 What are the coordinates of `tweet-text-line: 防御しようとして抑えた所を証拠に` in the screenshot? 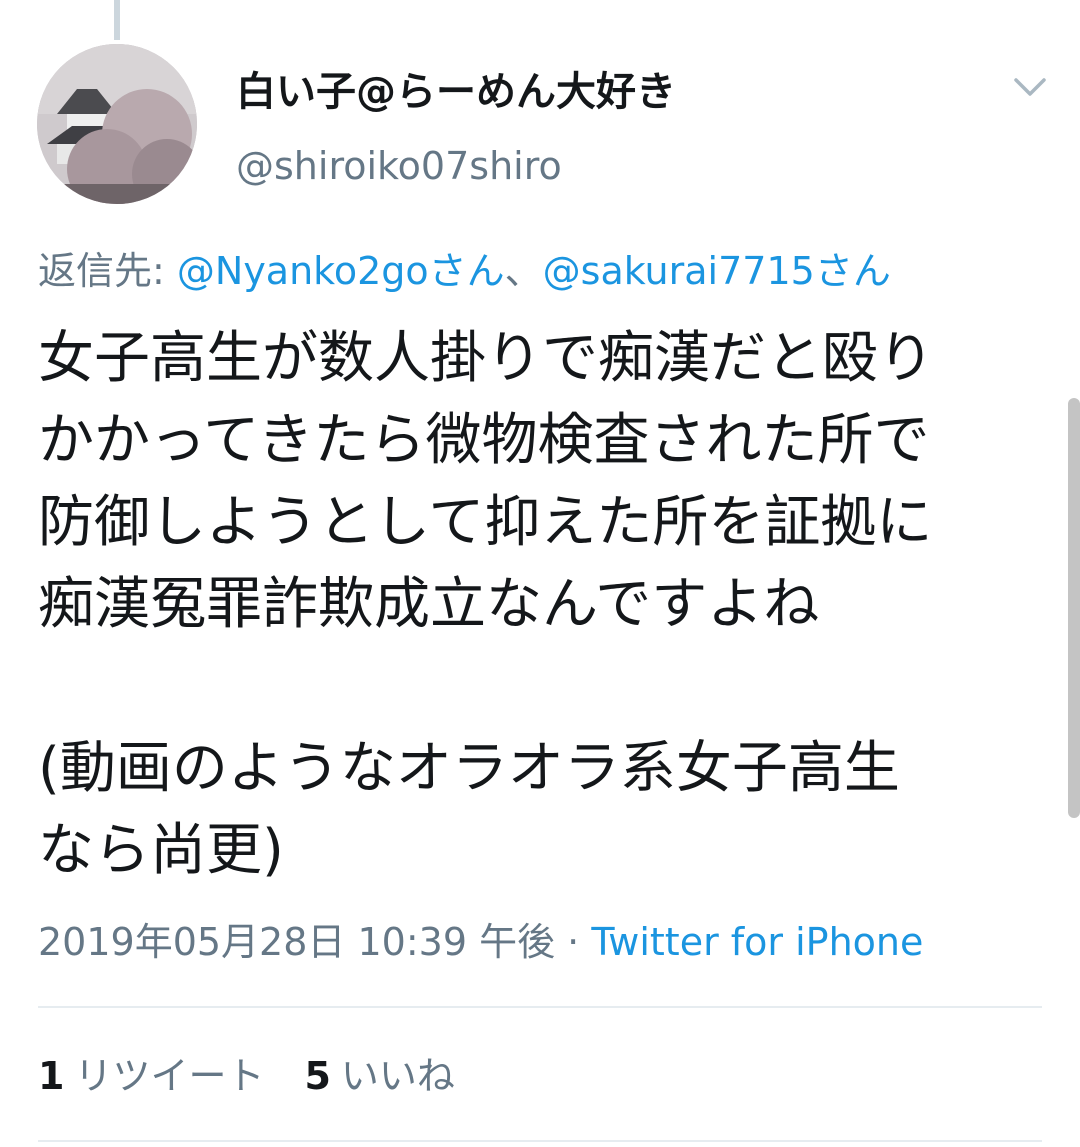 It's located at (485, 522).